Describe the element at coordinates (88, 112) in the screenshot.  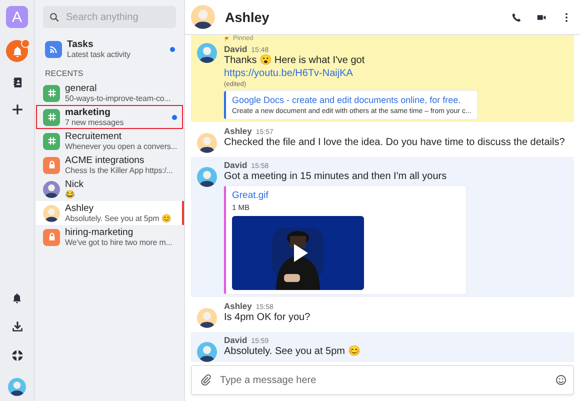
I see `item-title: marketing` at that location.